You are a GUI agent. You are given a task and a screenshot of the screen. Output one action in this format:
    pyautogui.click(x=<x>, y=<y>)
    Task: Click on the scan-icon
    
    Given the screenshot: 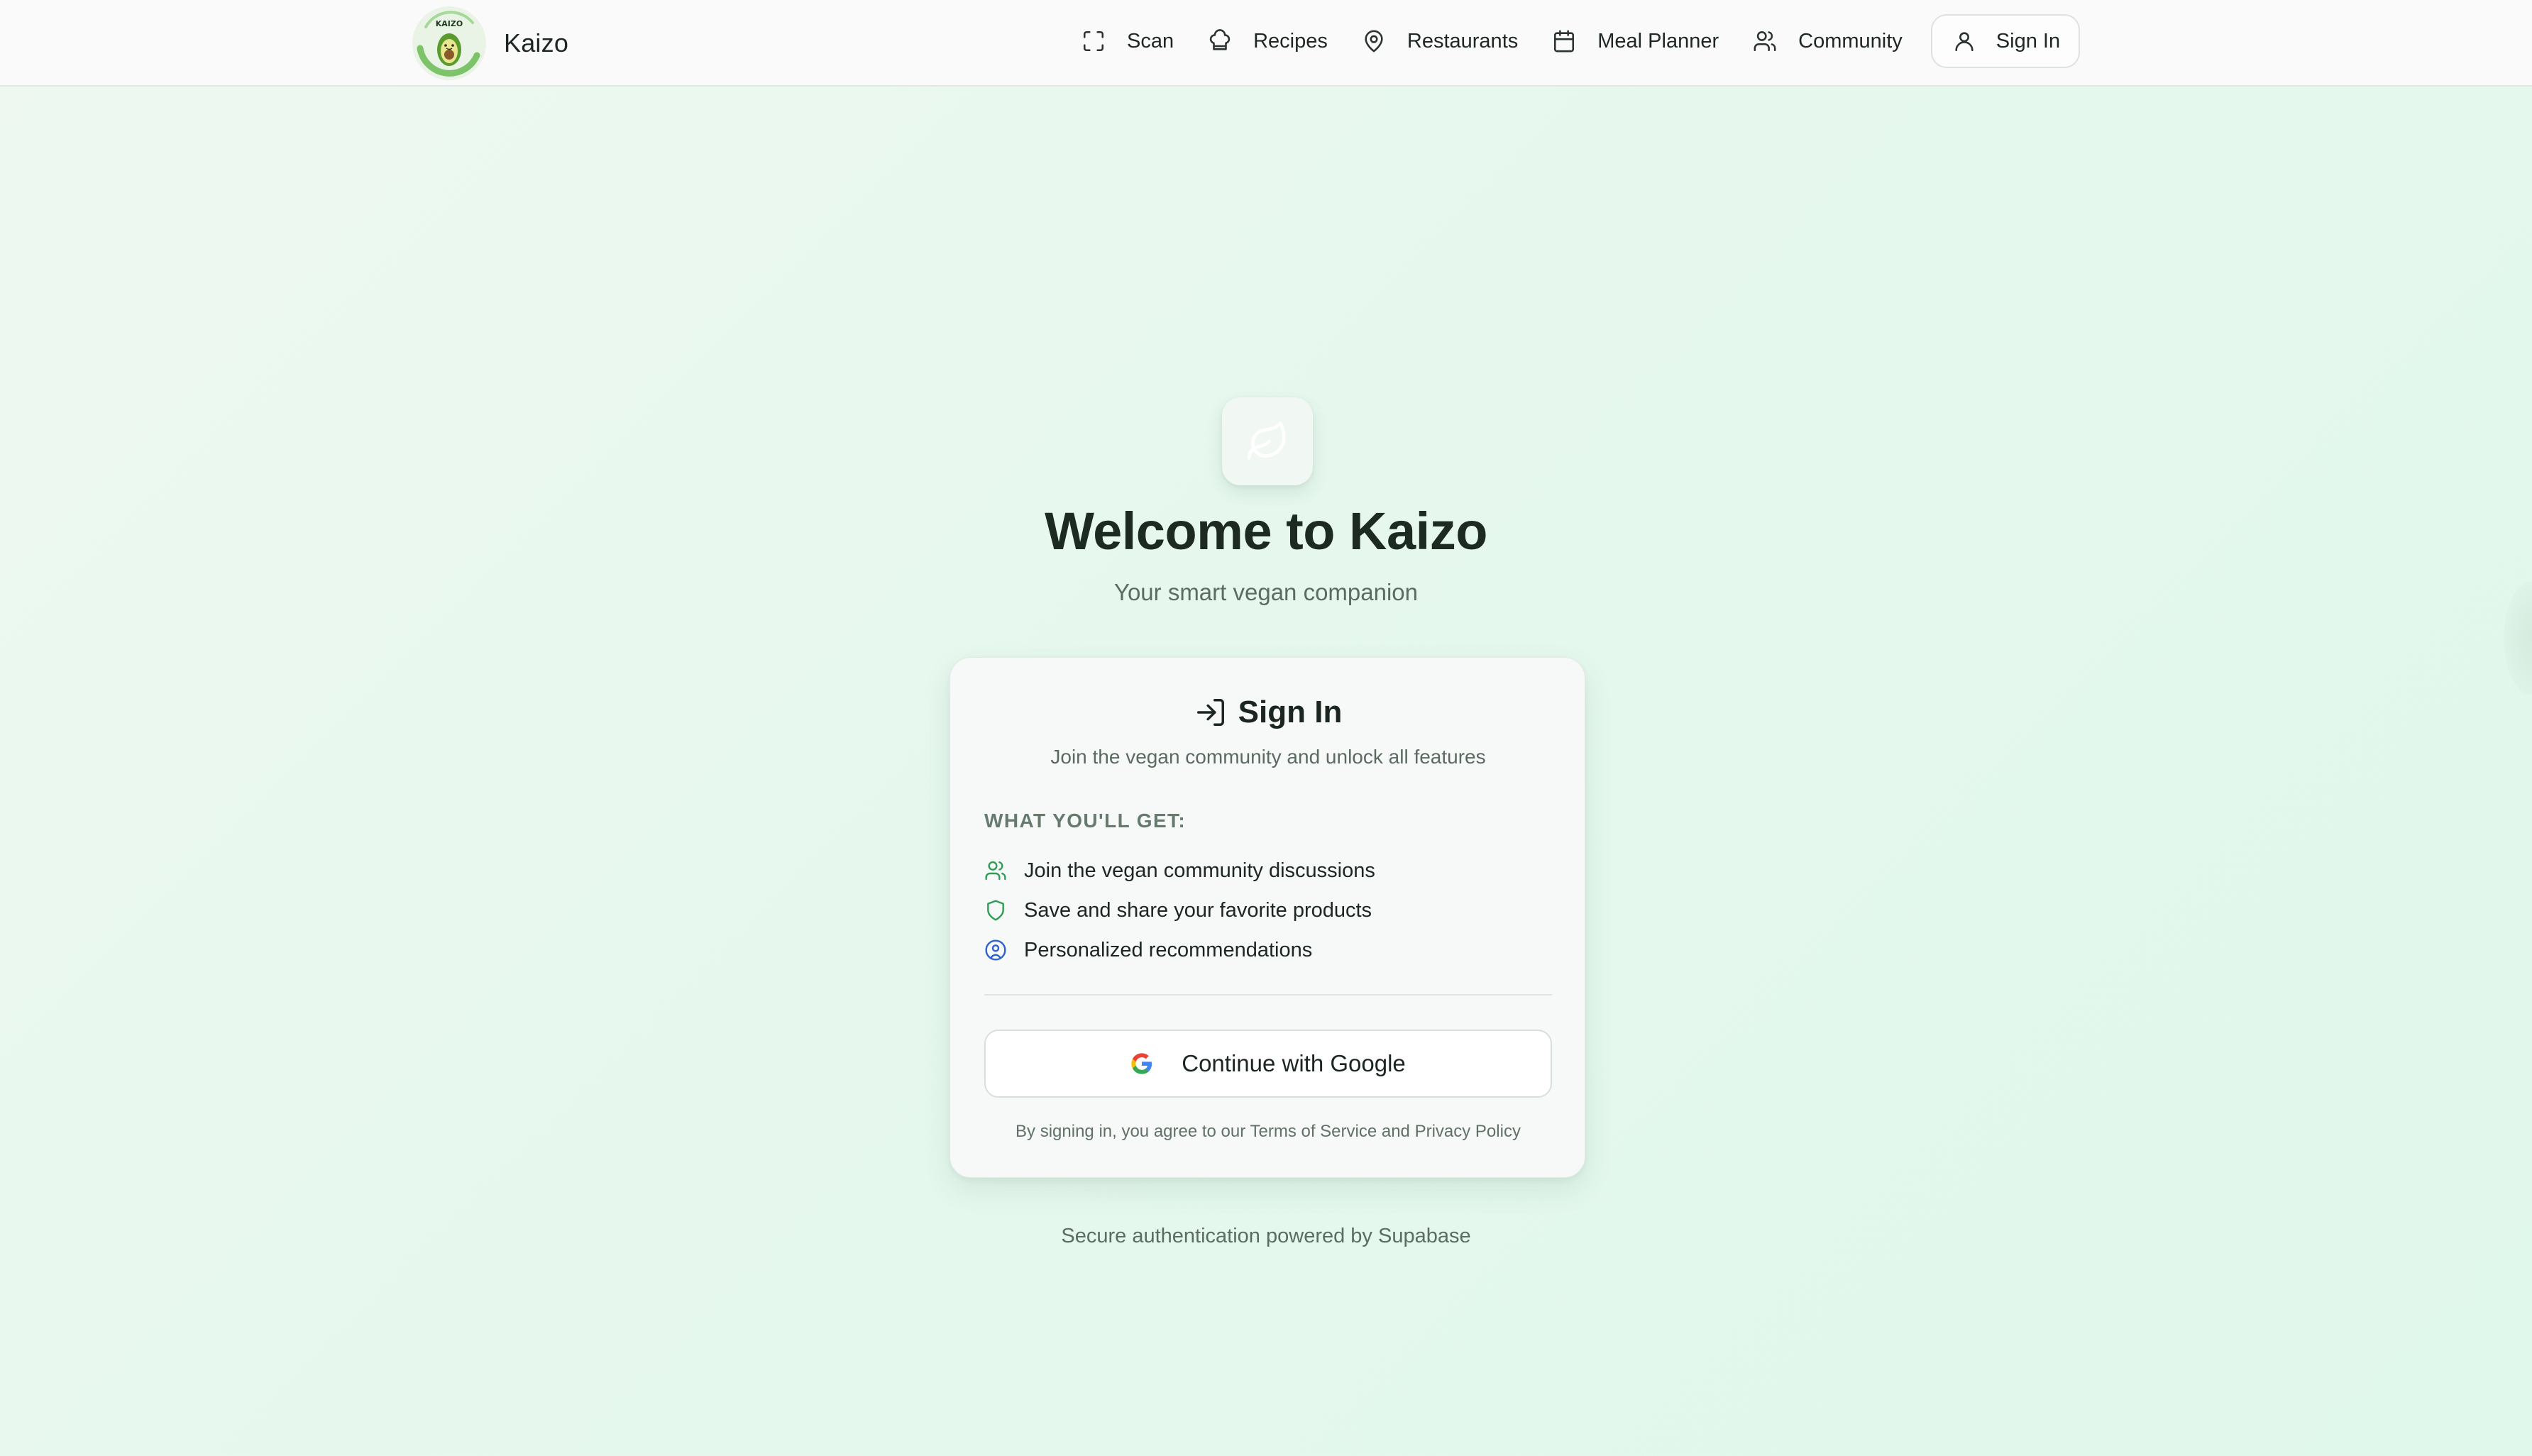 What is the action you would take?
    pyautogui.click(x=1093, y=41)
    